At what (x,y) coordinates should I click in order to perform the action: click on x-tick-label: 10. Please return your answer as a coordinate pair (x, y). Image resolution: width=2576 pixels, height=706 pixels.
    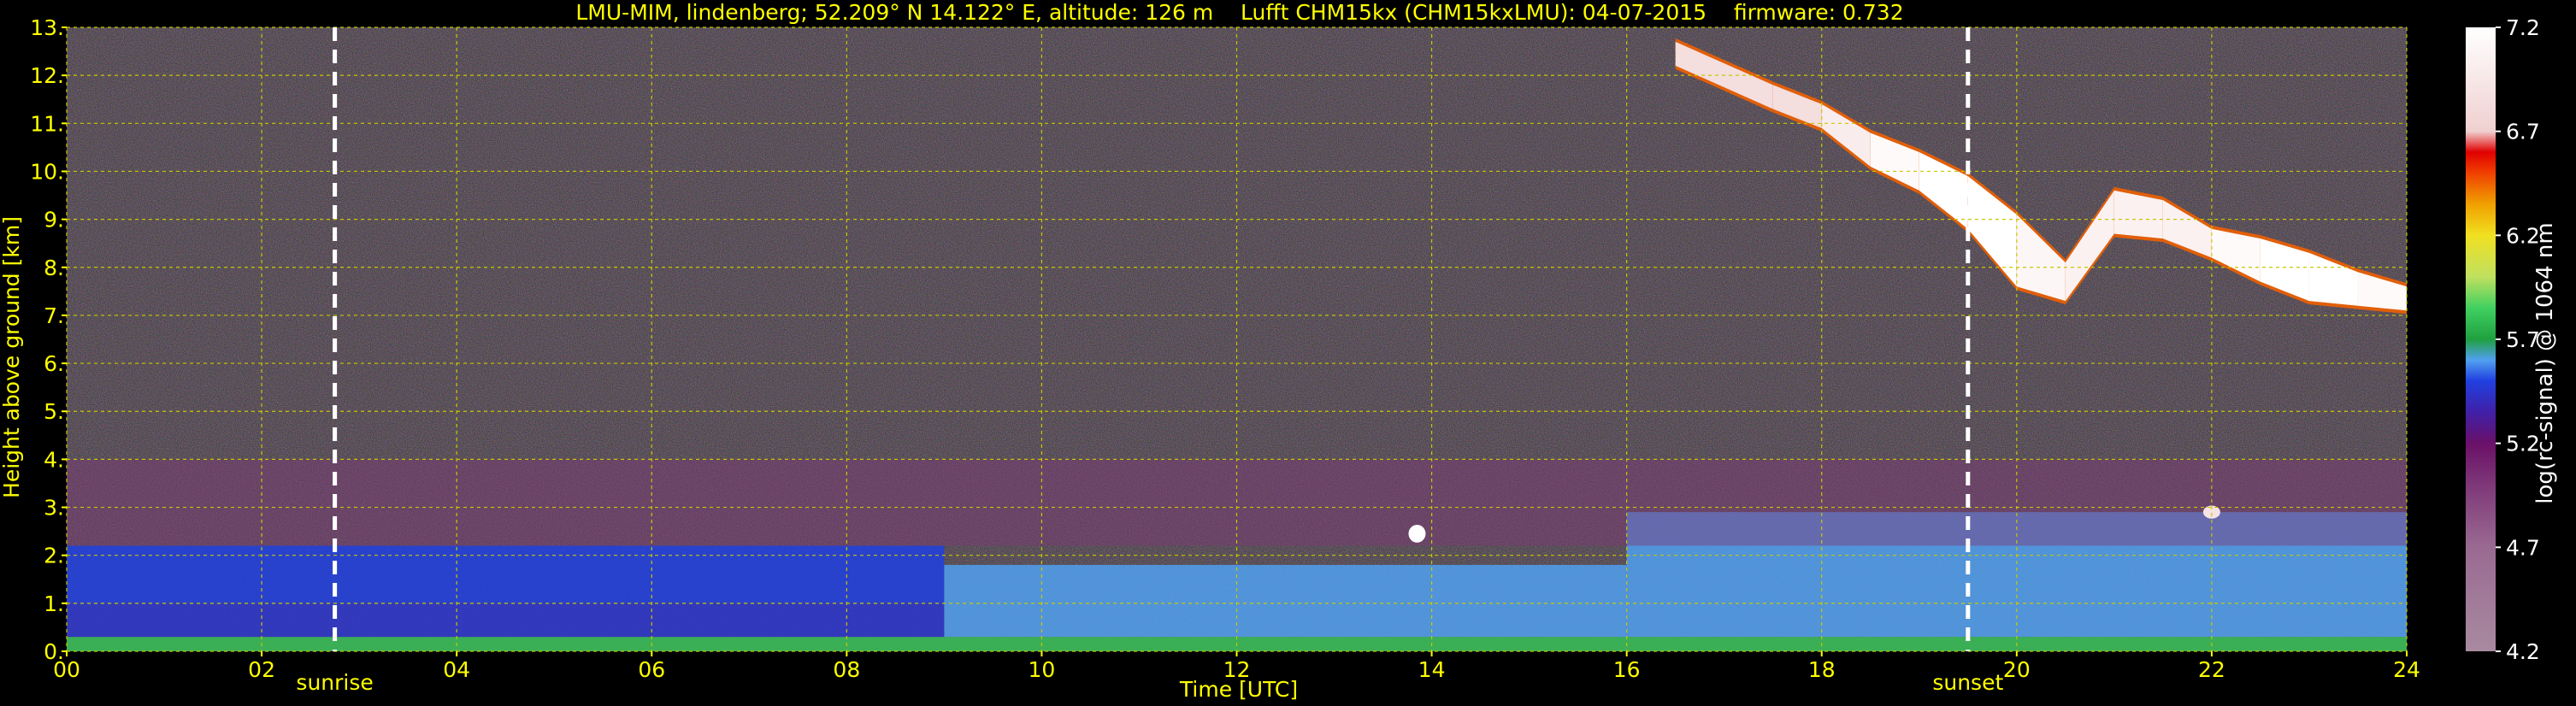
    Looking at the image, I should click on (1042, 669).